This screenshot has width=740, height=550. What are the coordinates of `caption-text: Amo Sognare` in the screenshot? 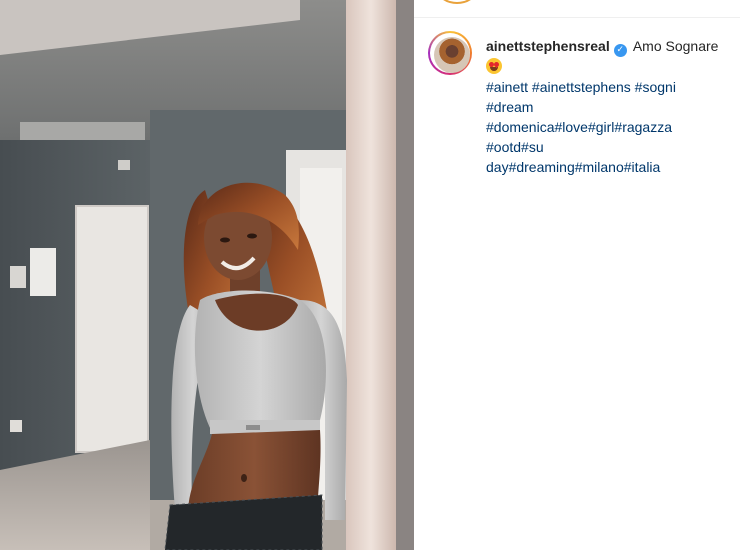 It's located at (675, 46).